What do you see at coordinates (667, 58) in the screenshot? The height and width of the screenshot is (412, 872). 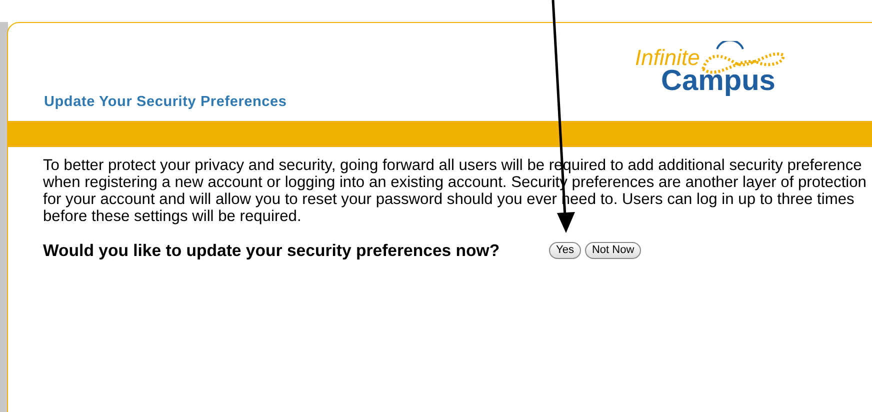 I see `logo-text: Infinite` at bounding box center [667, 58].